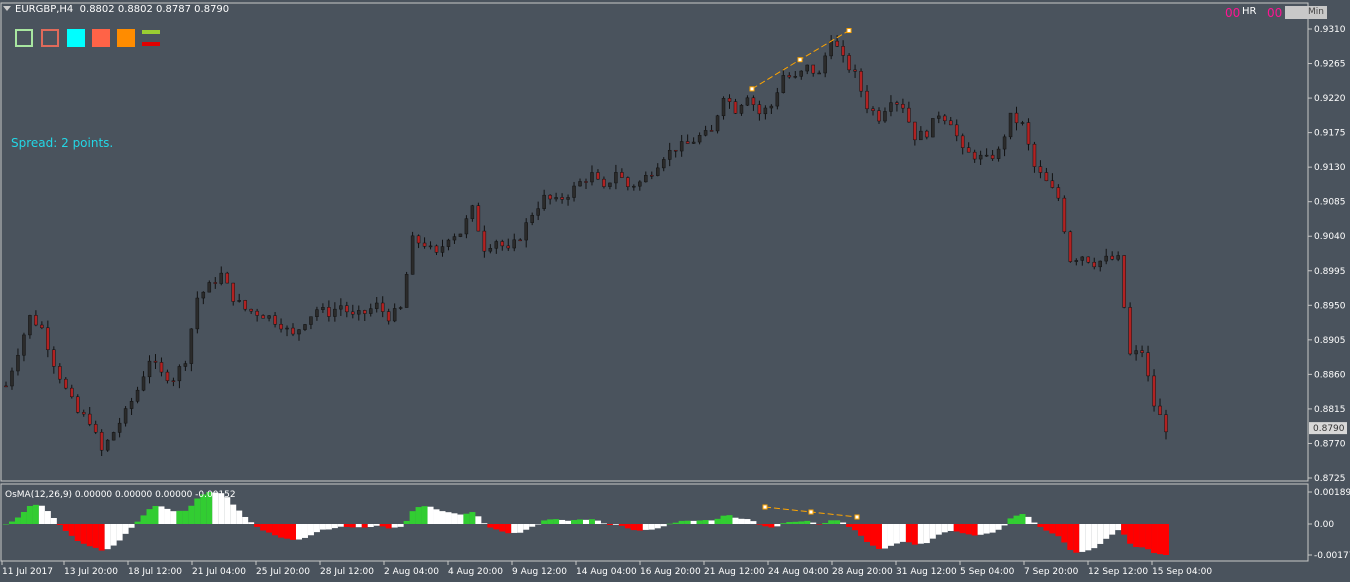  Describe the element at coordinates (734, 572) in the screenshot. I see `time-tick-label: 21 Aug 12:00` at that location.